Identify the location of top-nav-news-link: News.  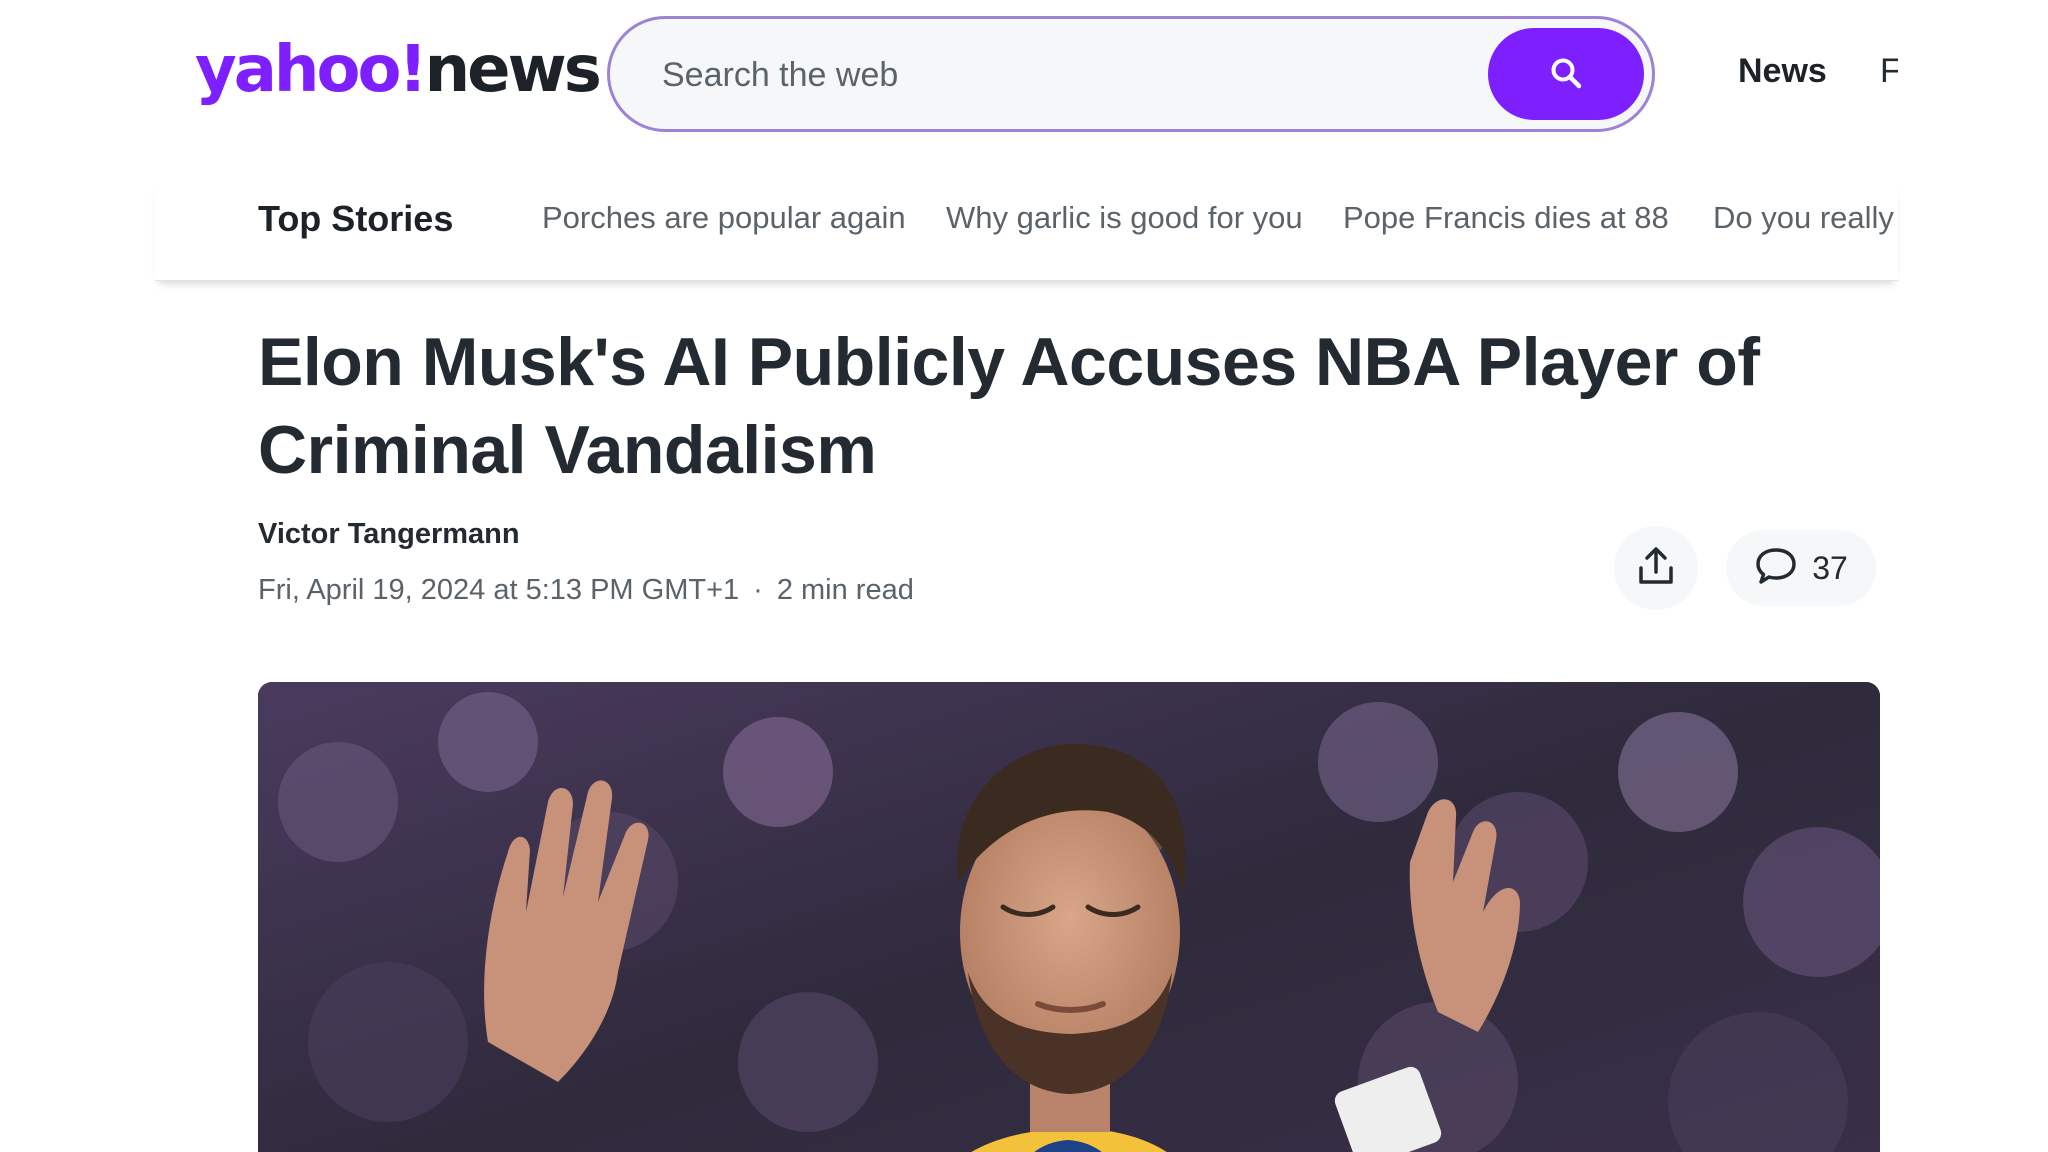
(1782, 71).